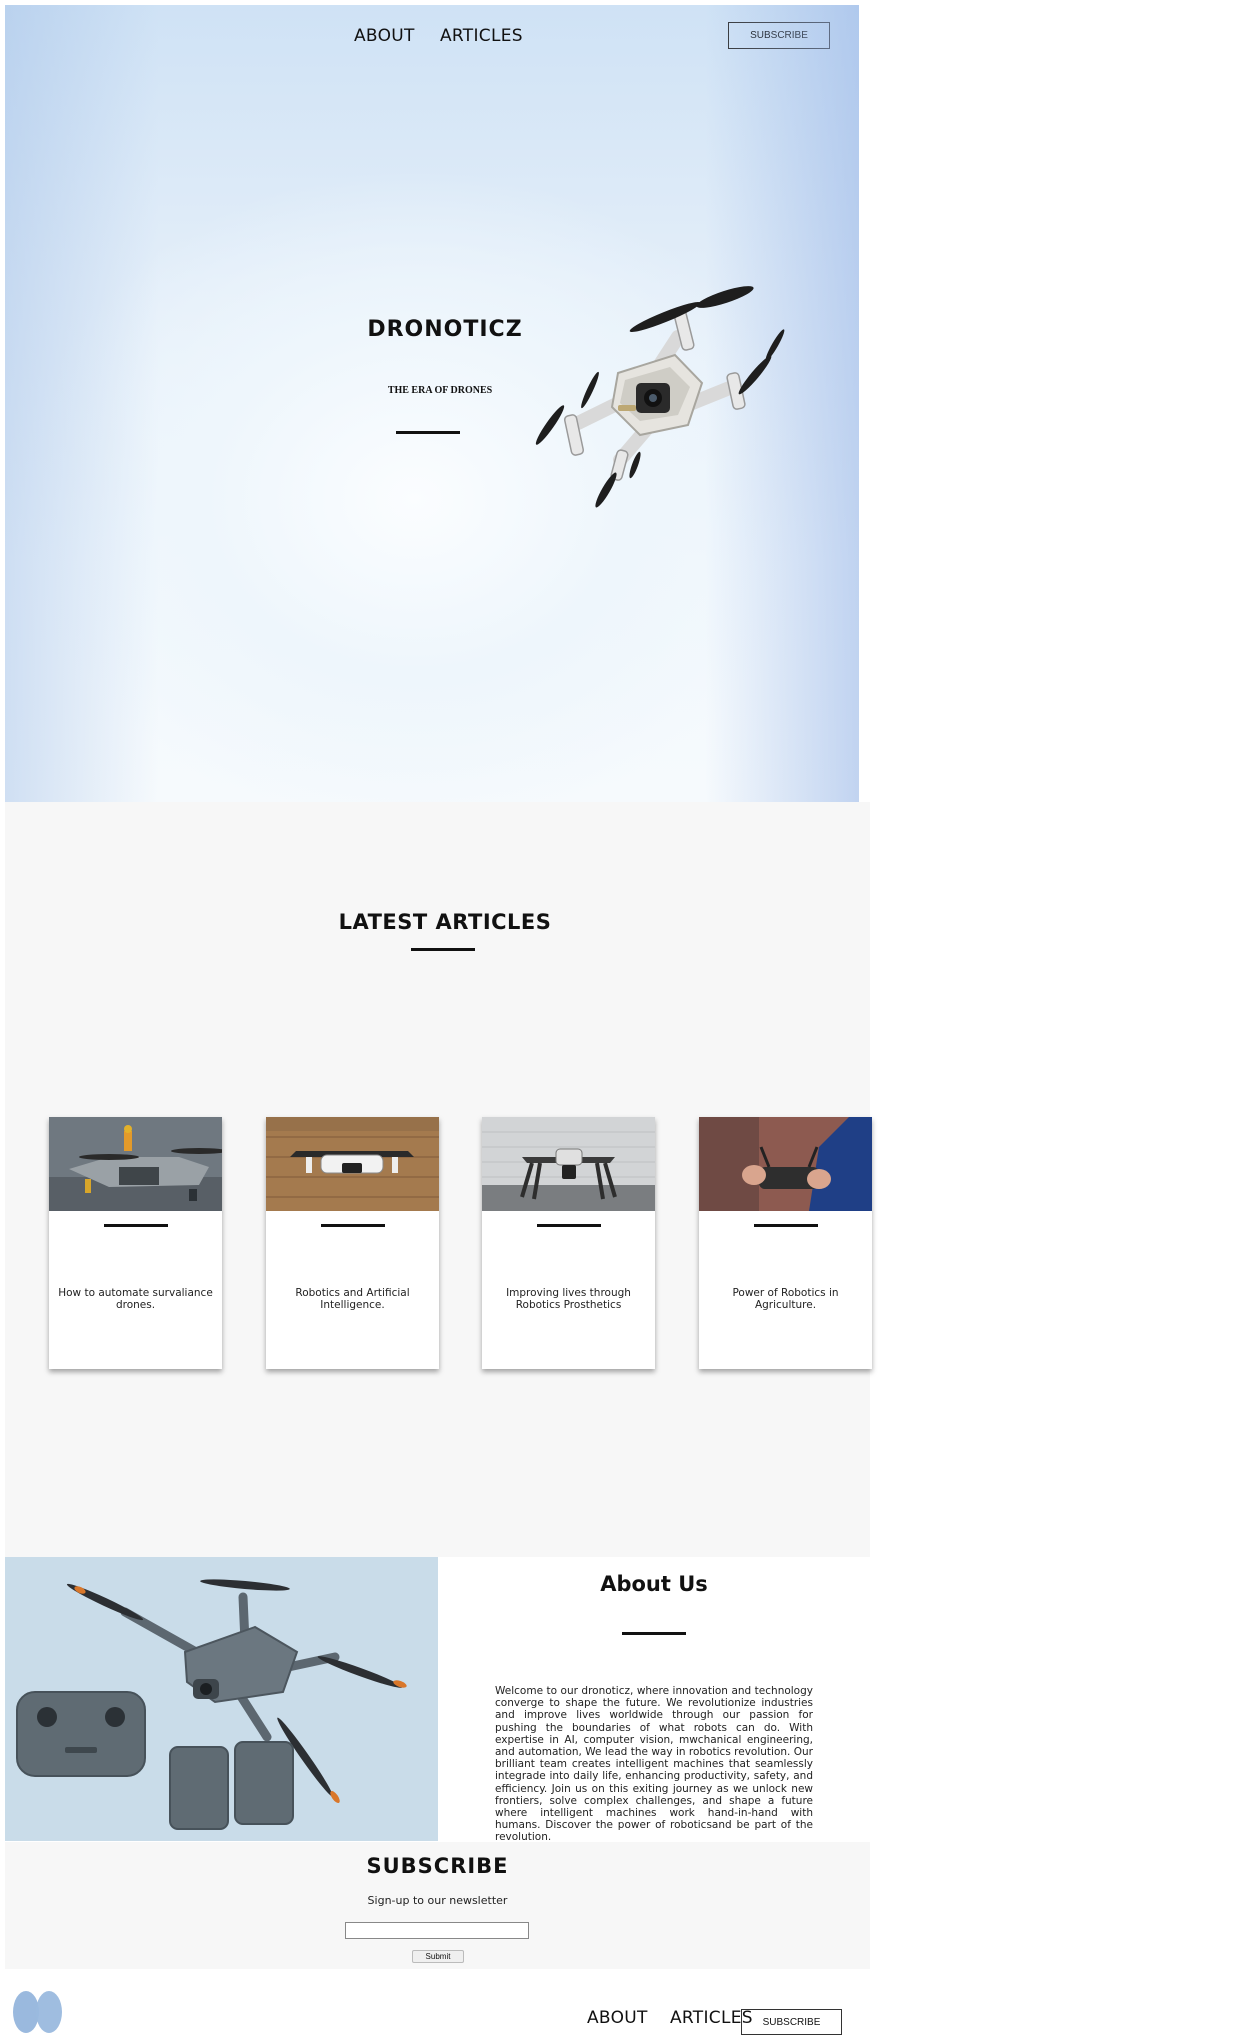  Describe the element at coordinates (791, 2022) in the screenshot. I see `footer-subscribe-button: SUBSCRIBE` at that location.